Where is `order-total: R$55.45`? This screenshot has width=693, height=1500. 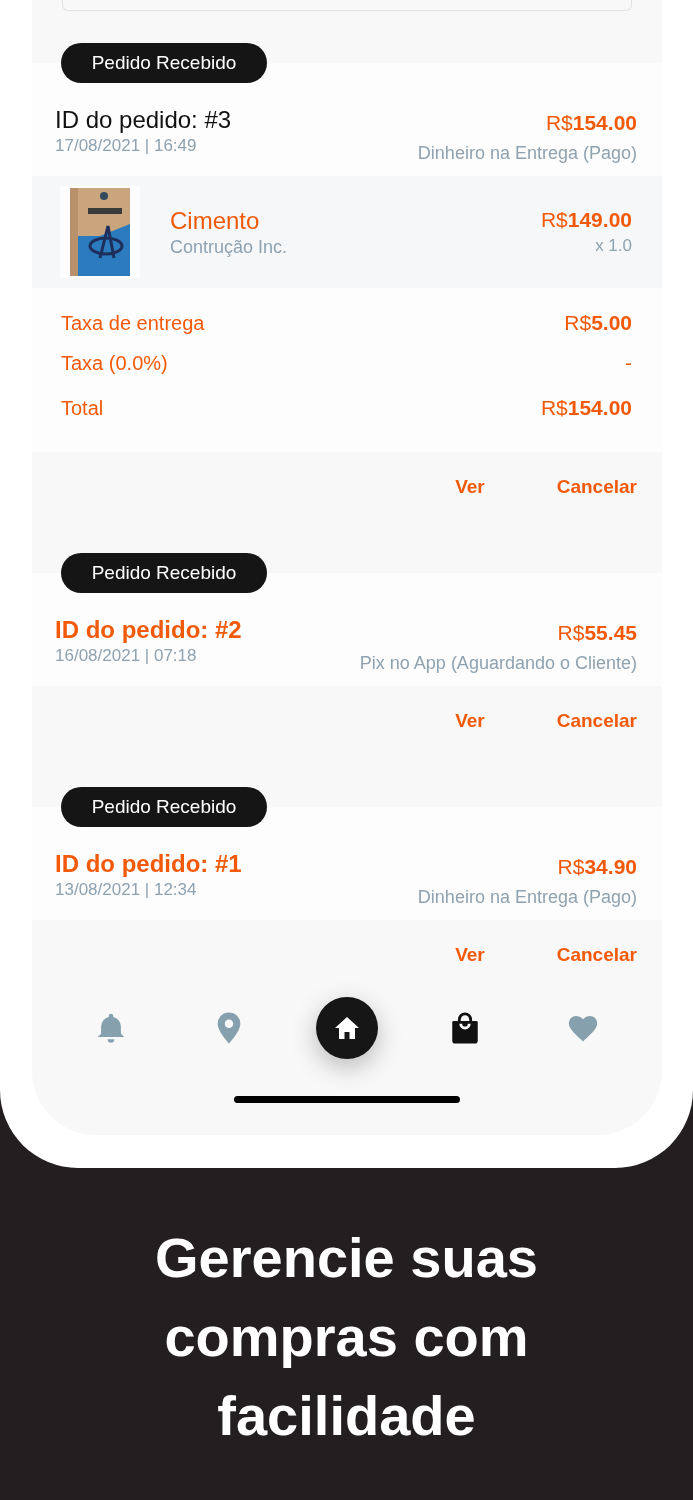
order-total: R$55.45 is located at coordinates (597, 633).